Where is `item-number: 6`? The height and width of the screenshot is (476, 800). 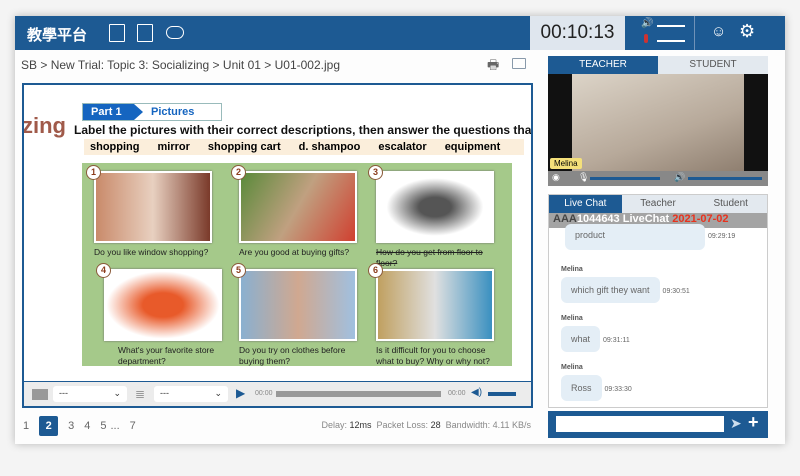
item-number: 6 is located at coordinates (375, 270).